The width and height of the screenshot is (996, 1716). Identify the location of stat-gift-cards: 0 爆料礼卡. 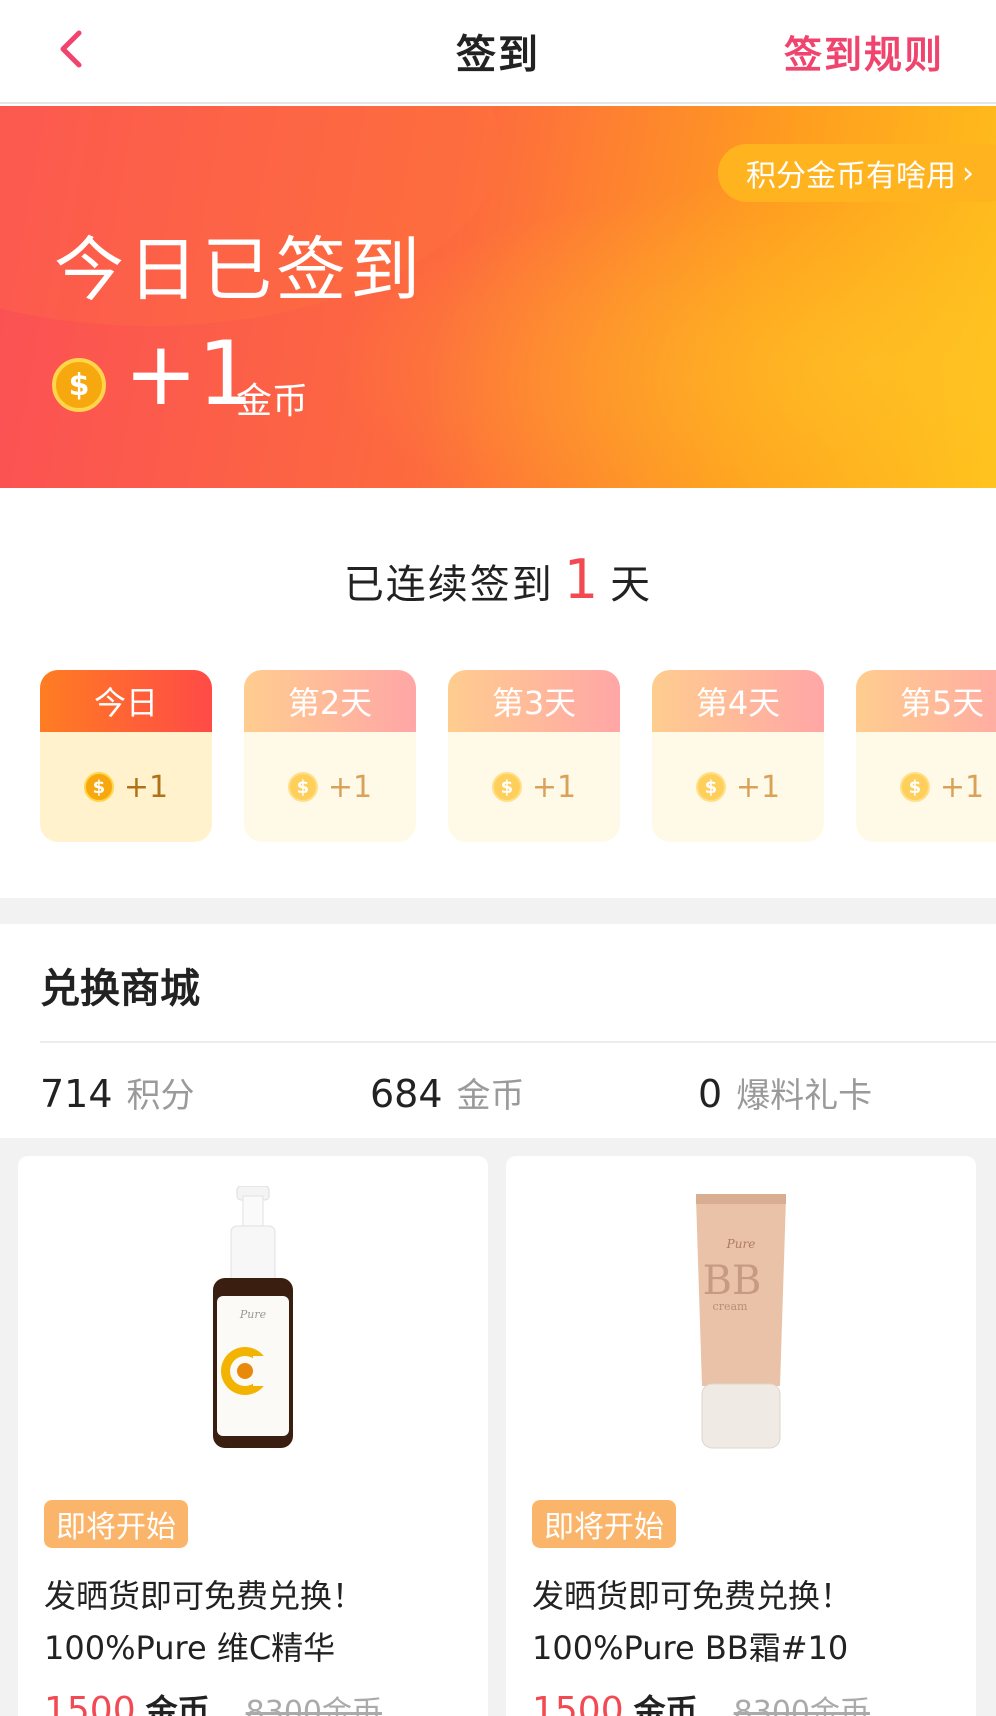
(785, 1092).